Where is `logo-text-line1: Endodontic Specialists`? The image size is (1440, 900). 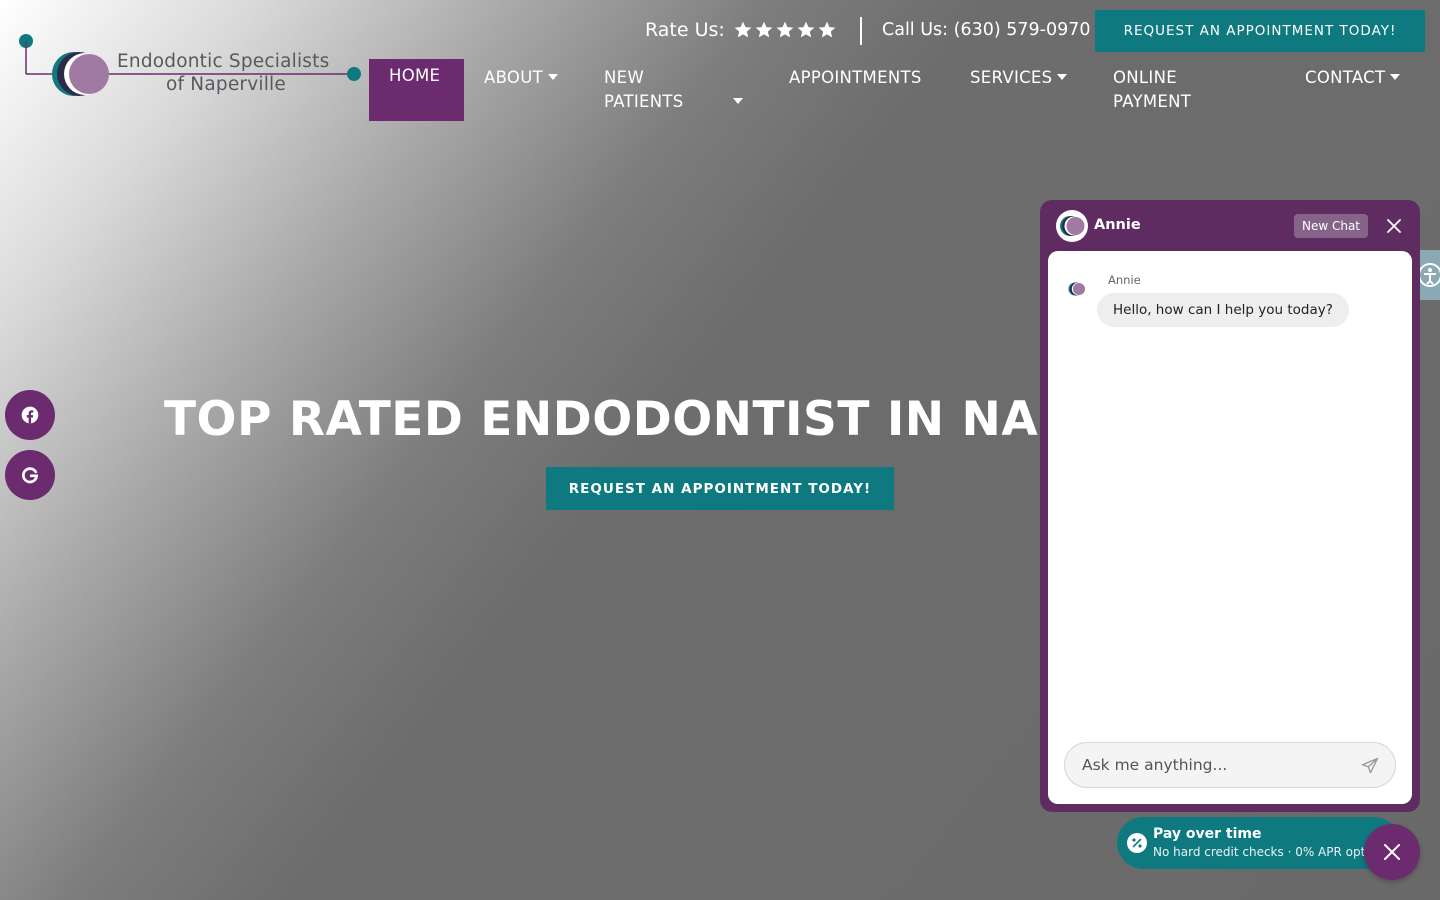
logo-text-line1: Endodontic Specialists is located at coordinates (223, 61).